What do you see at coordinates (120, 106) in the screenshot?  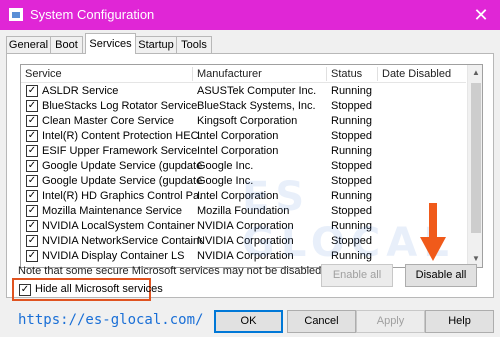 I see `service-name: BlueStacks Log Rotator Service` at bounding box center [120, 106].